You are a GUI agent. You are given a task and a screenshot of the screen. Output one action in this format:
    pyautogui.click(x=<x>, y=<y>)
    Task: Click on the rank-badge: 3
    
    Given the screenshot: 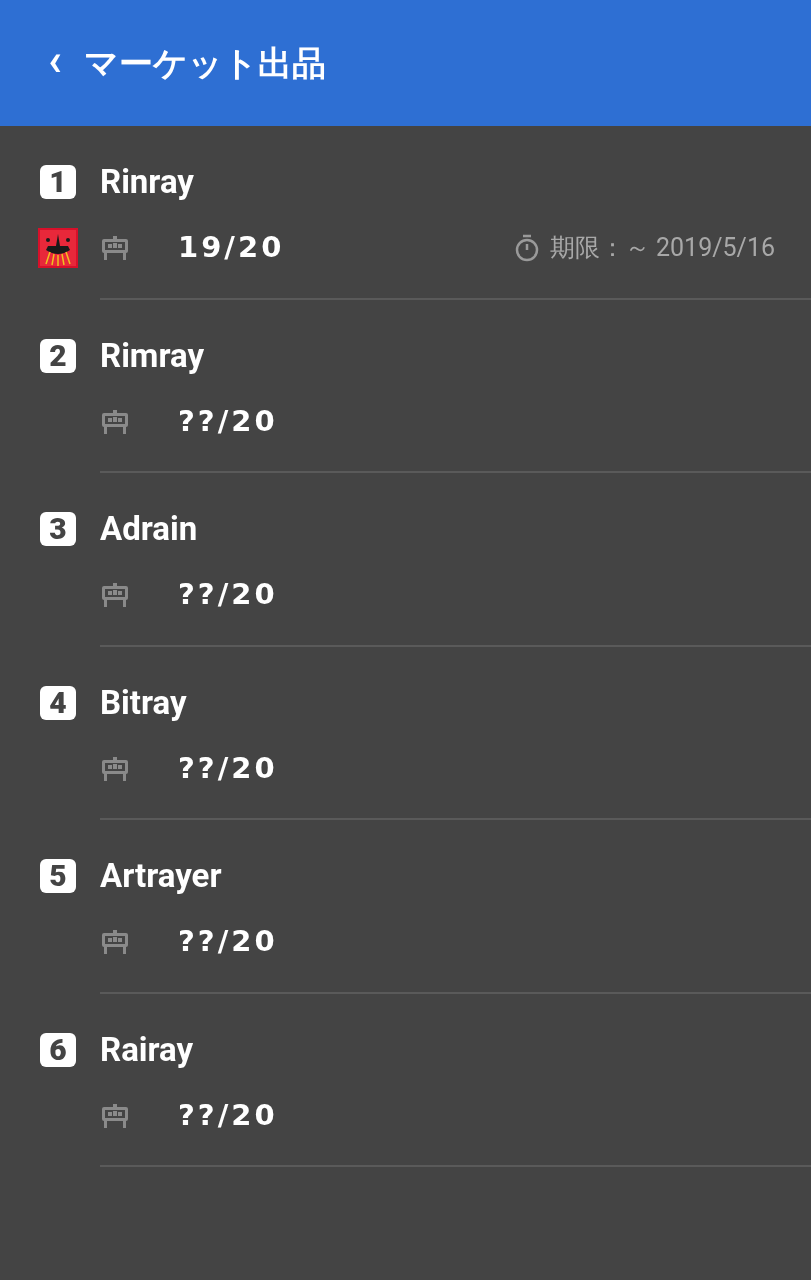 What is the action you would take?
    pyautogui.click(x=58, y=529)
    